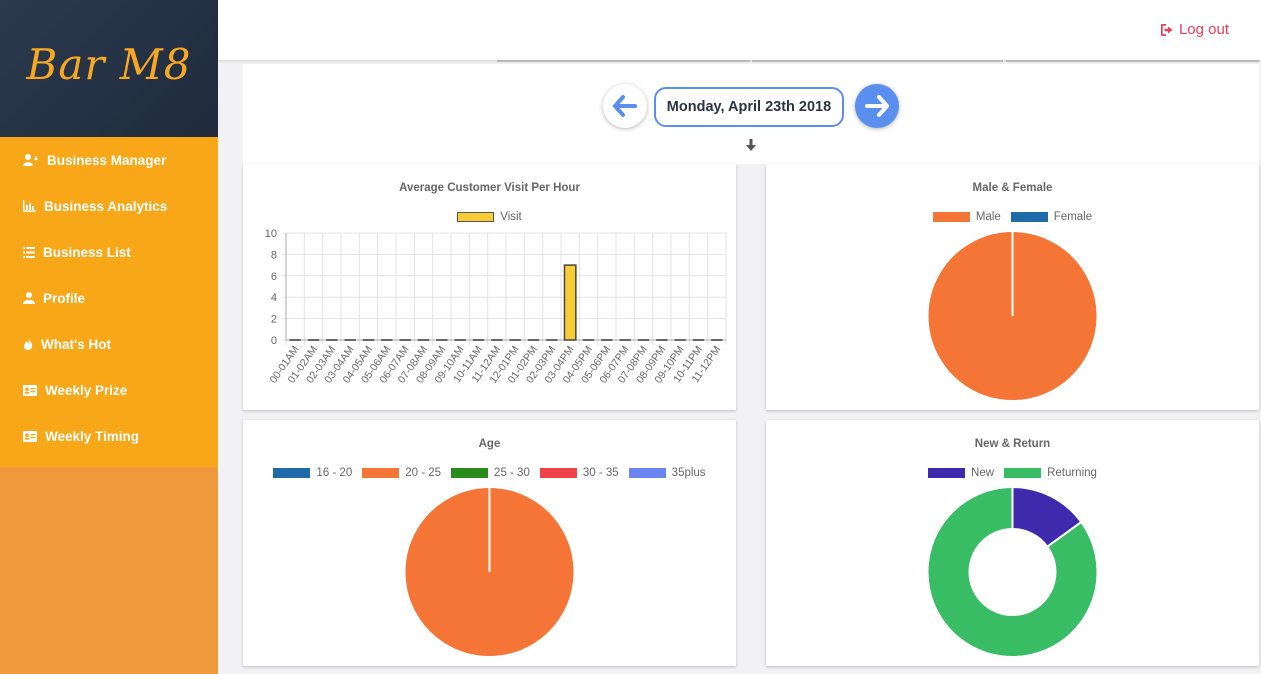 This screenshot has width=1261, height=674. I want to click on logo-area: Bar M8, so click(109, 68).